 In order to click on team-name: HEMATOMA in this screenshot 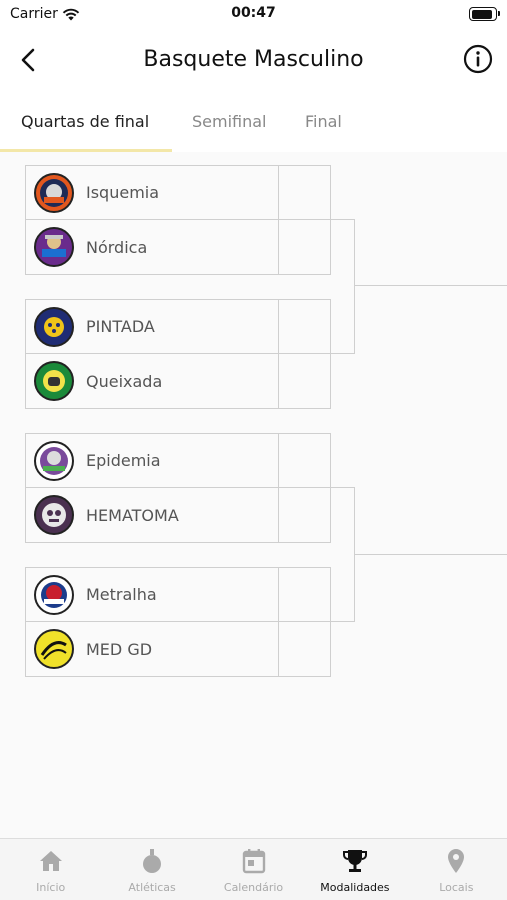, I will do `click(132, 515)`.